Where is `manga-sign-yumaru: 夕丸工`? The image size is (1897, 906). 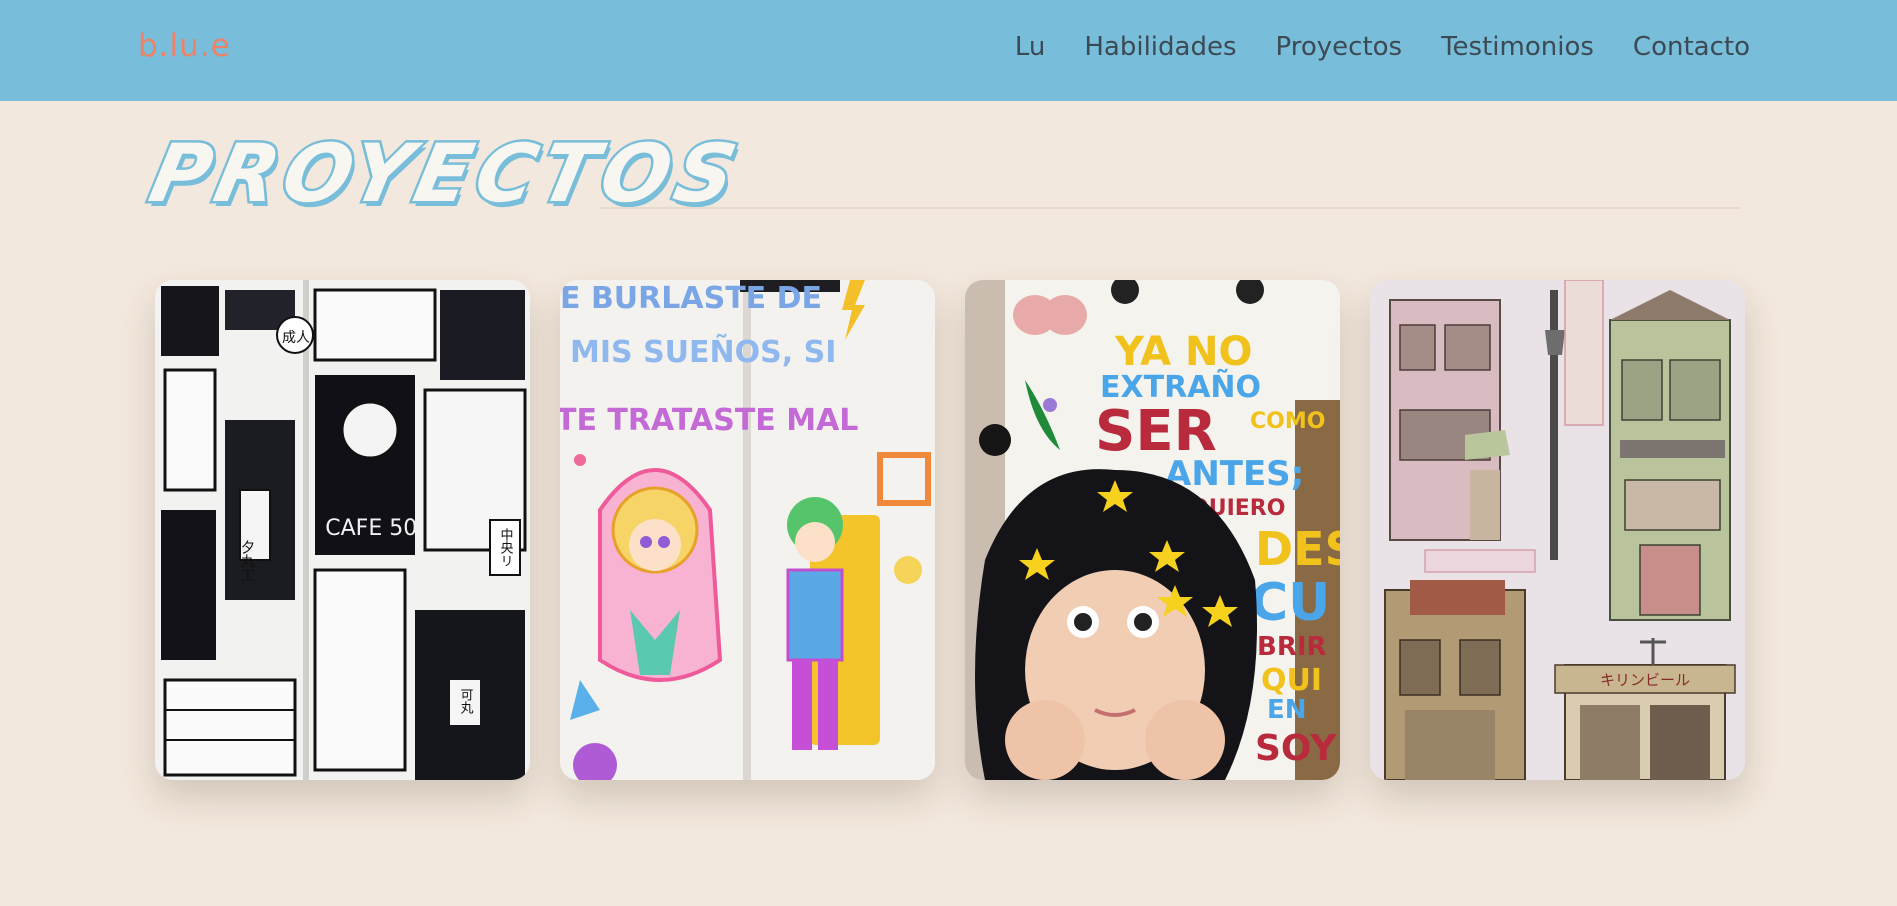 manga-sign-yumaru: 夕丸工 is located at coordinates (247, 561).